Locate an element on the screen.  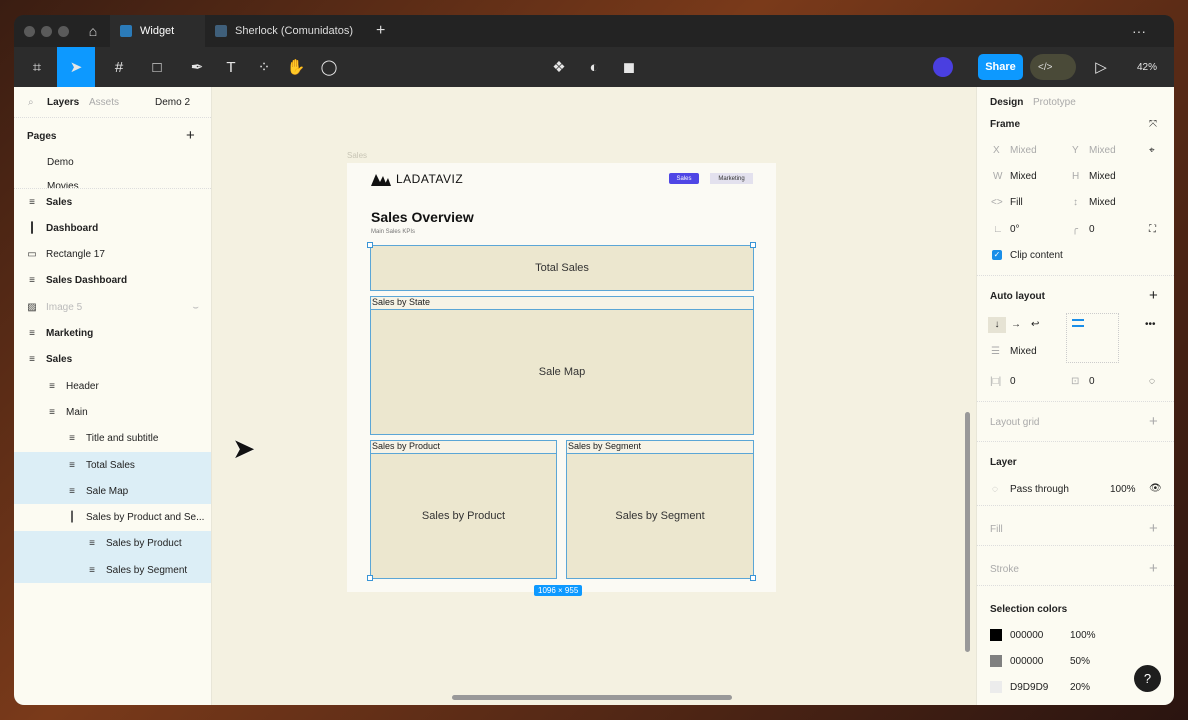
y-field: Mixed is located at coordinates (1102, 150).